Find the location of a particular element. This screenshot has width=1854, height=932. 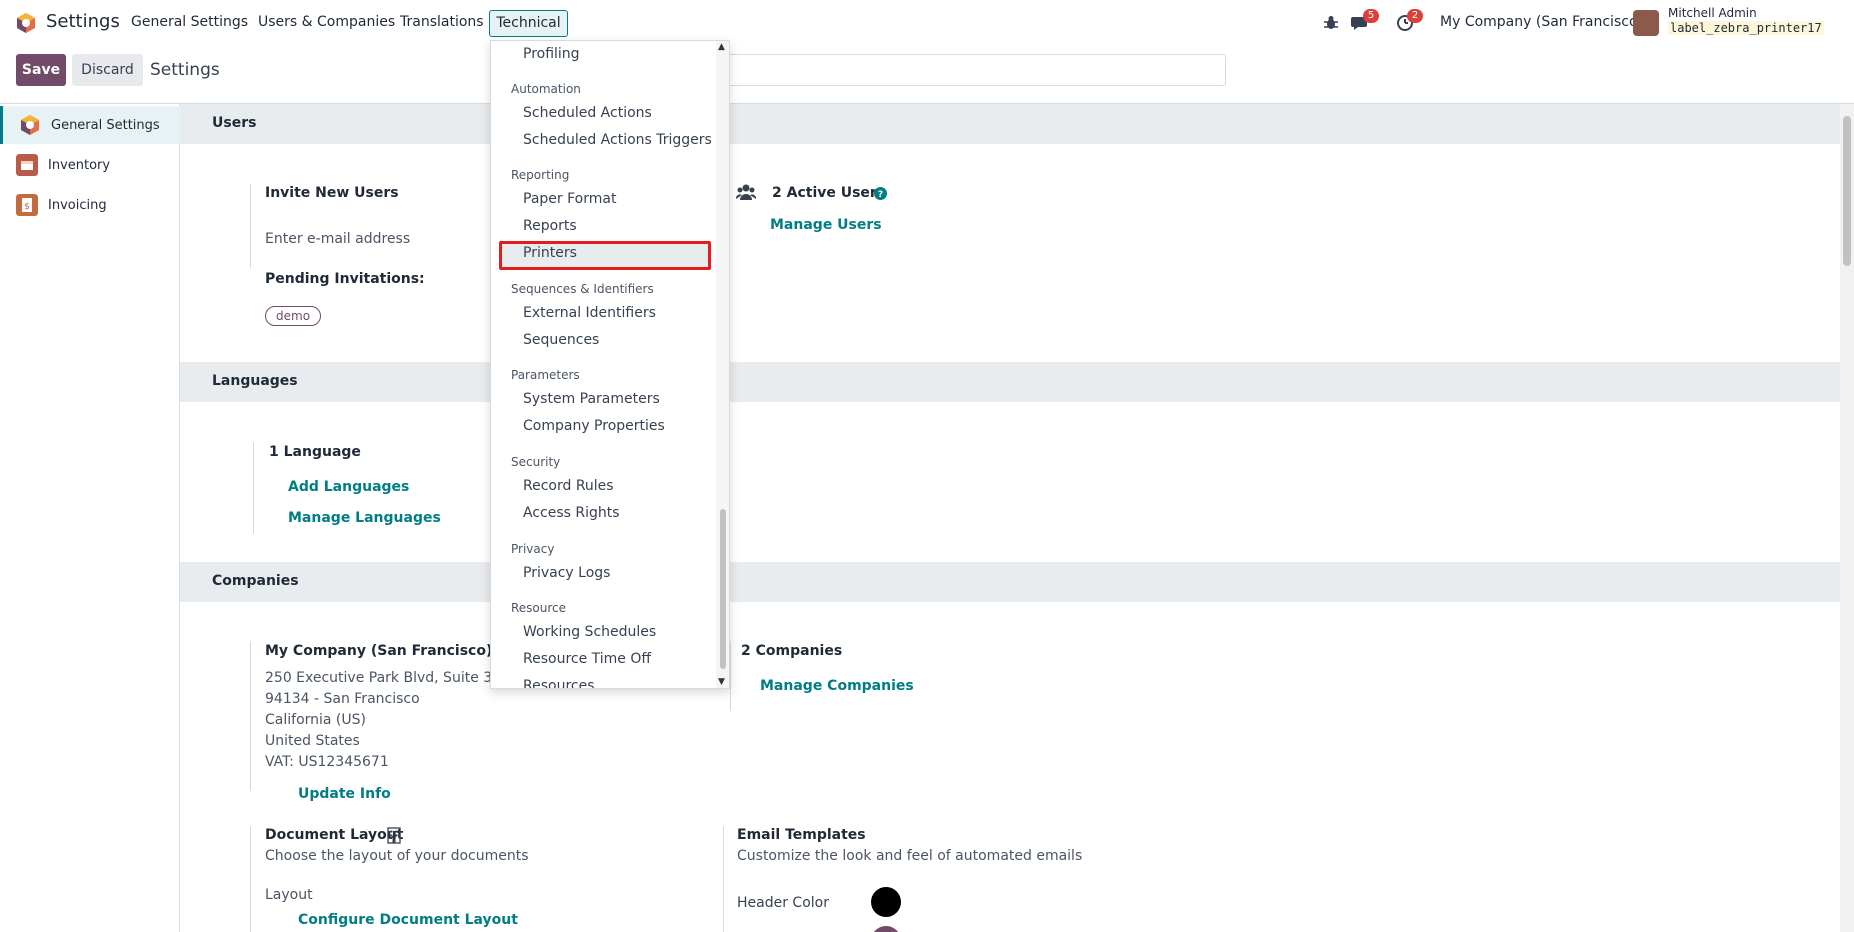

company-vat: VAT: US12345671 is located at coordinates (327, 762).